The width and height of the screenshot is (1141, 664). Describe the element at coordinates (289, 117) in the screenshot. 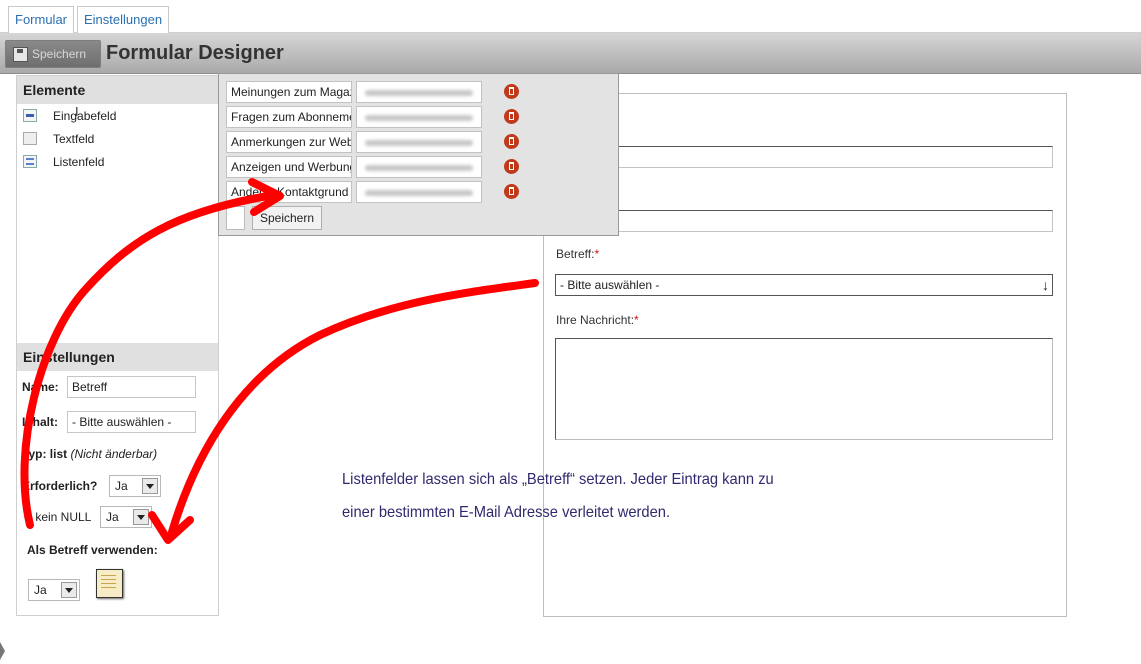

I see `entry-name-input: Fragen zum Abonnement` at that location.